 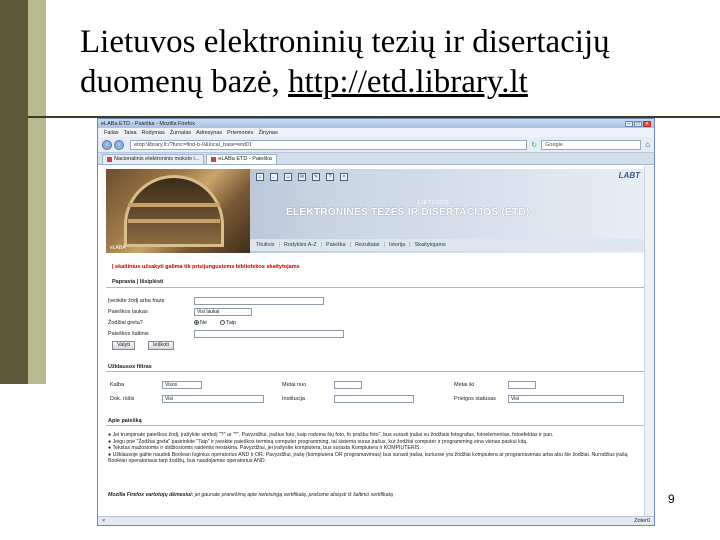 What do you see at coordinates (151, 495) in the screenshot?
I see `mozilla-note-prefix: Mozilla Firefox vartotojų dėmesiui:` at bounding box center [151, 495].